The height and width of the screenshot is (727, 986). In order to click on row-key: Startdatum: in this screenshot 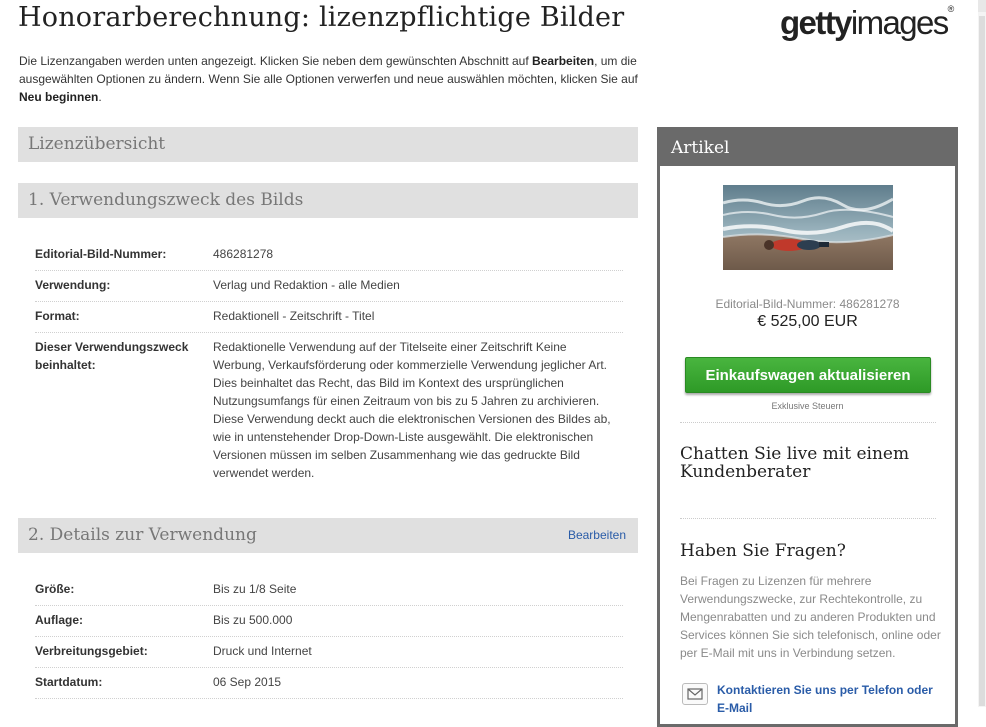, I will do `click(69, 682)`.